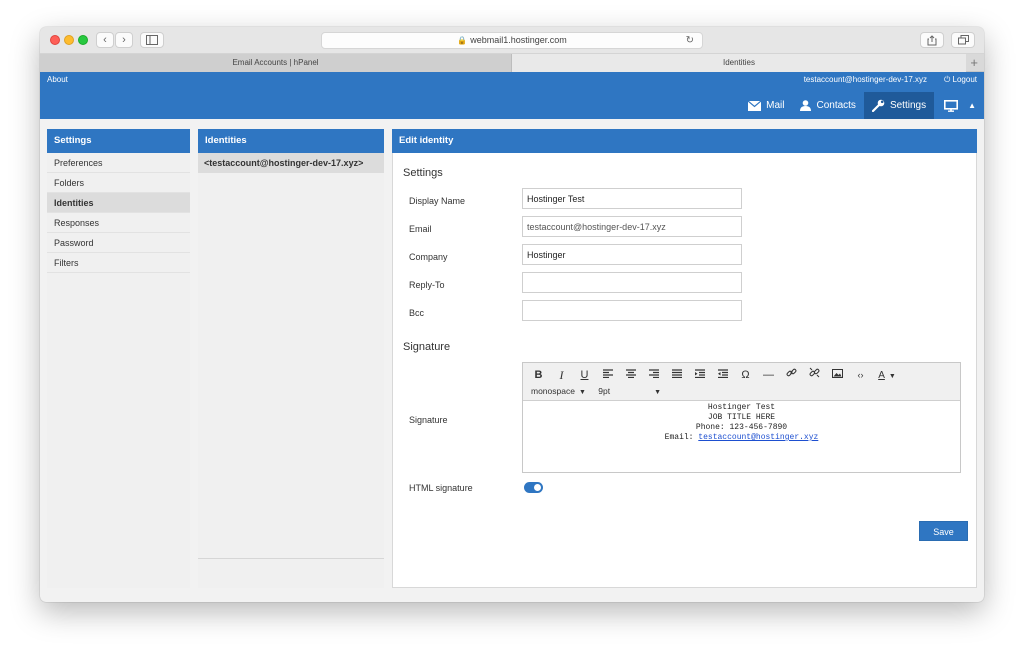 The image size is (1024, 655). I want to click on top-navigation: Mail Contacts Settings ▲, so click(862, 105).